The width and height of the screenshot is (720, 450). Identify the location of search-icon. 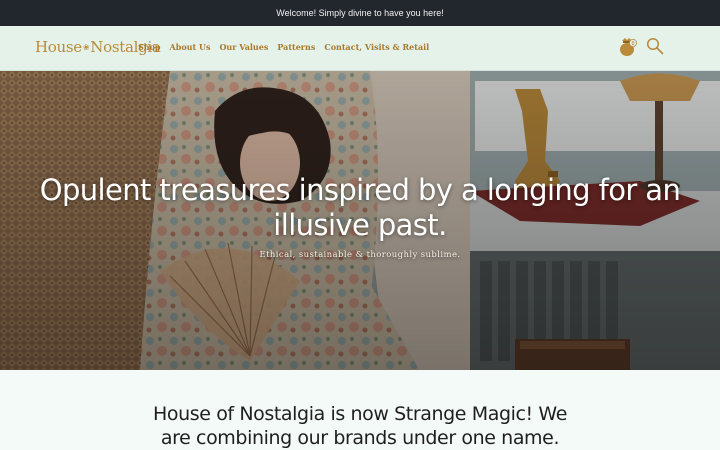
(655, 46).